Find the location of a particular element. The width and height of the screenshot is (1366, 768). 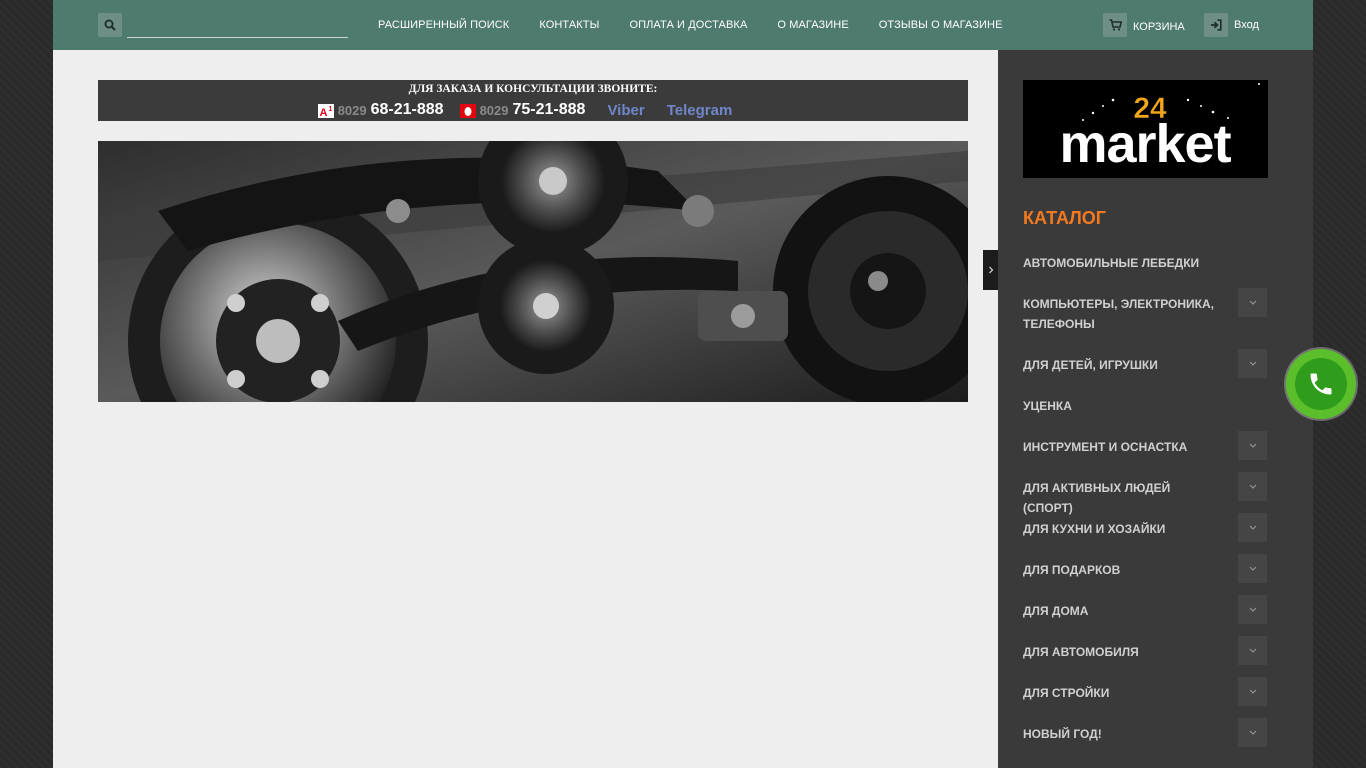

nav-payment-delivery: ОПЛАТА И ДОСТАВКА is located at coordinates (688, 25).